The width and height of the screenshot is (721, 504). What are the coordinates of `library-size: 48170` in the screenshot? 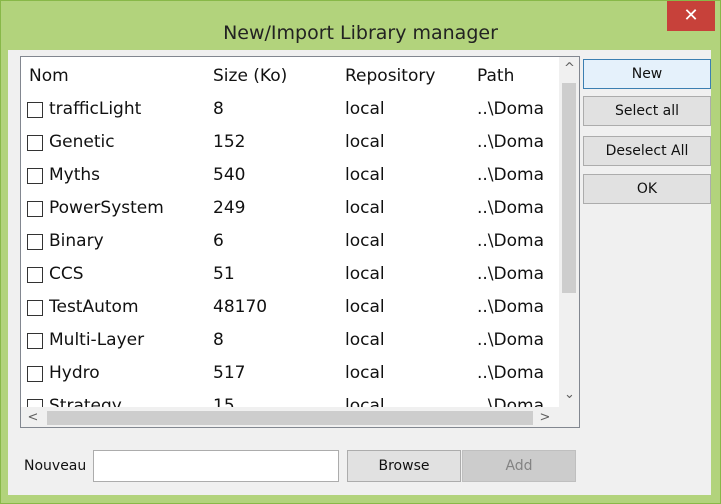 It's located at (240, 307).